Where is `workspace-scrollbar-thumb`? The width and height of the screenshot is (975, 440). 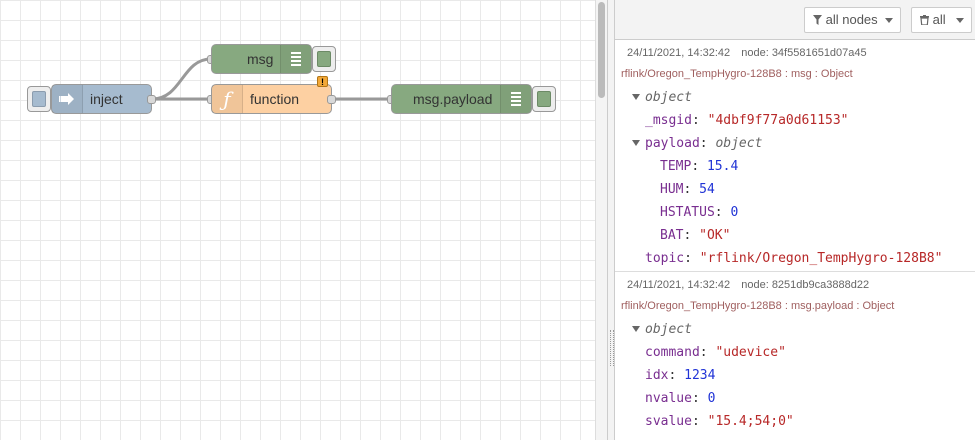 workspace-scrollbar-thumb is located at coordinates (601, 50).